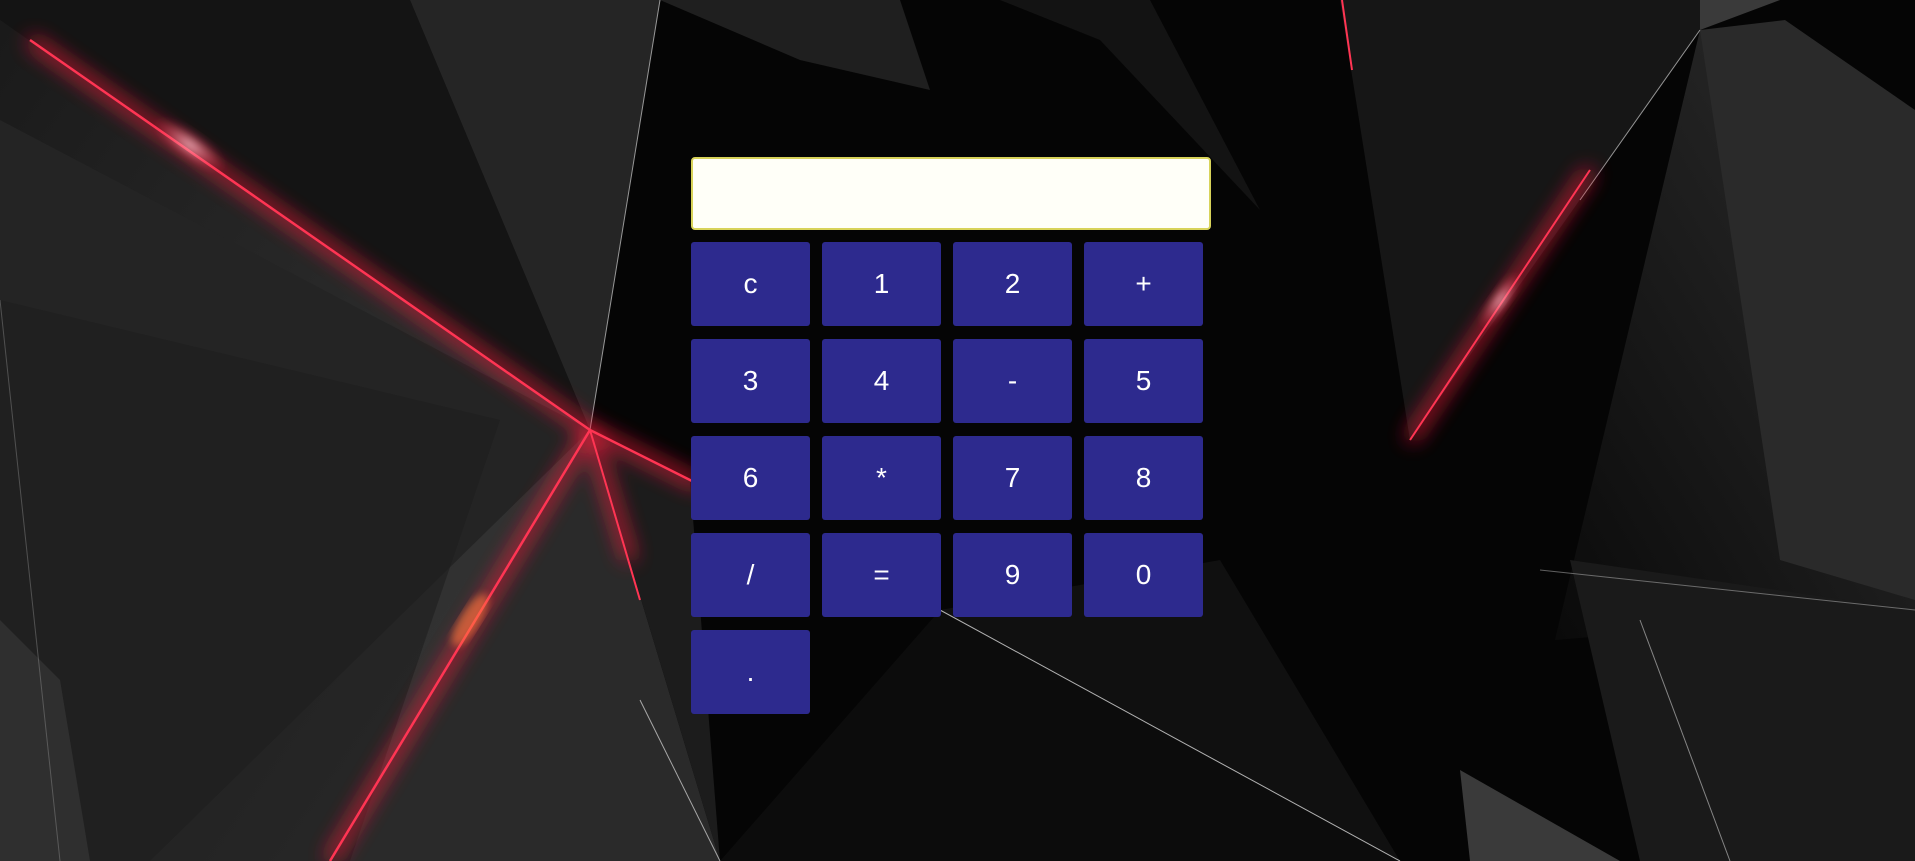  Describe the element at coordinates (1012, 575) in the screenshot. I see `key-9: 9` at that location.